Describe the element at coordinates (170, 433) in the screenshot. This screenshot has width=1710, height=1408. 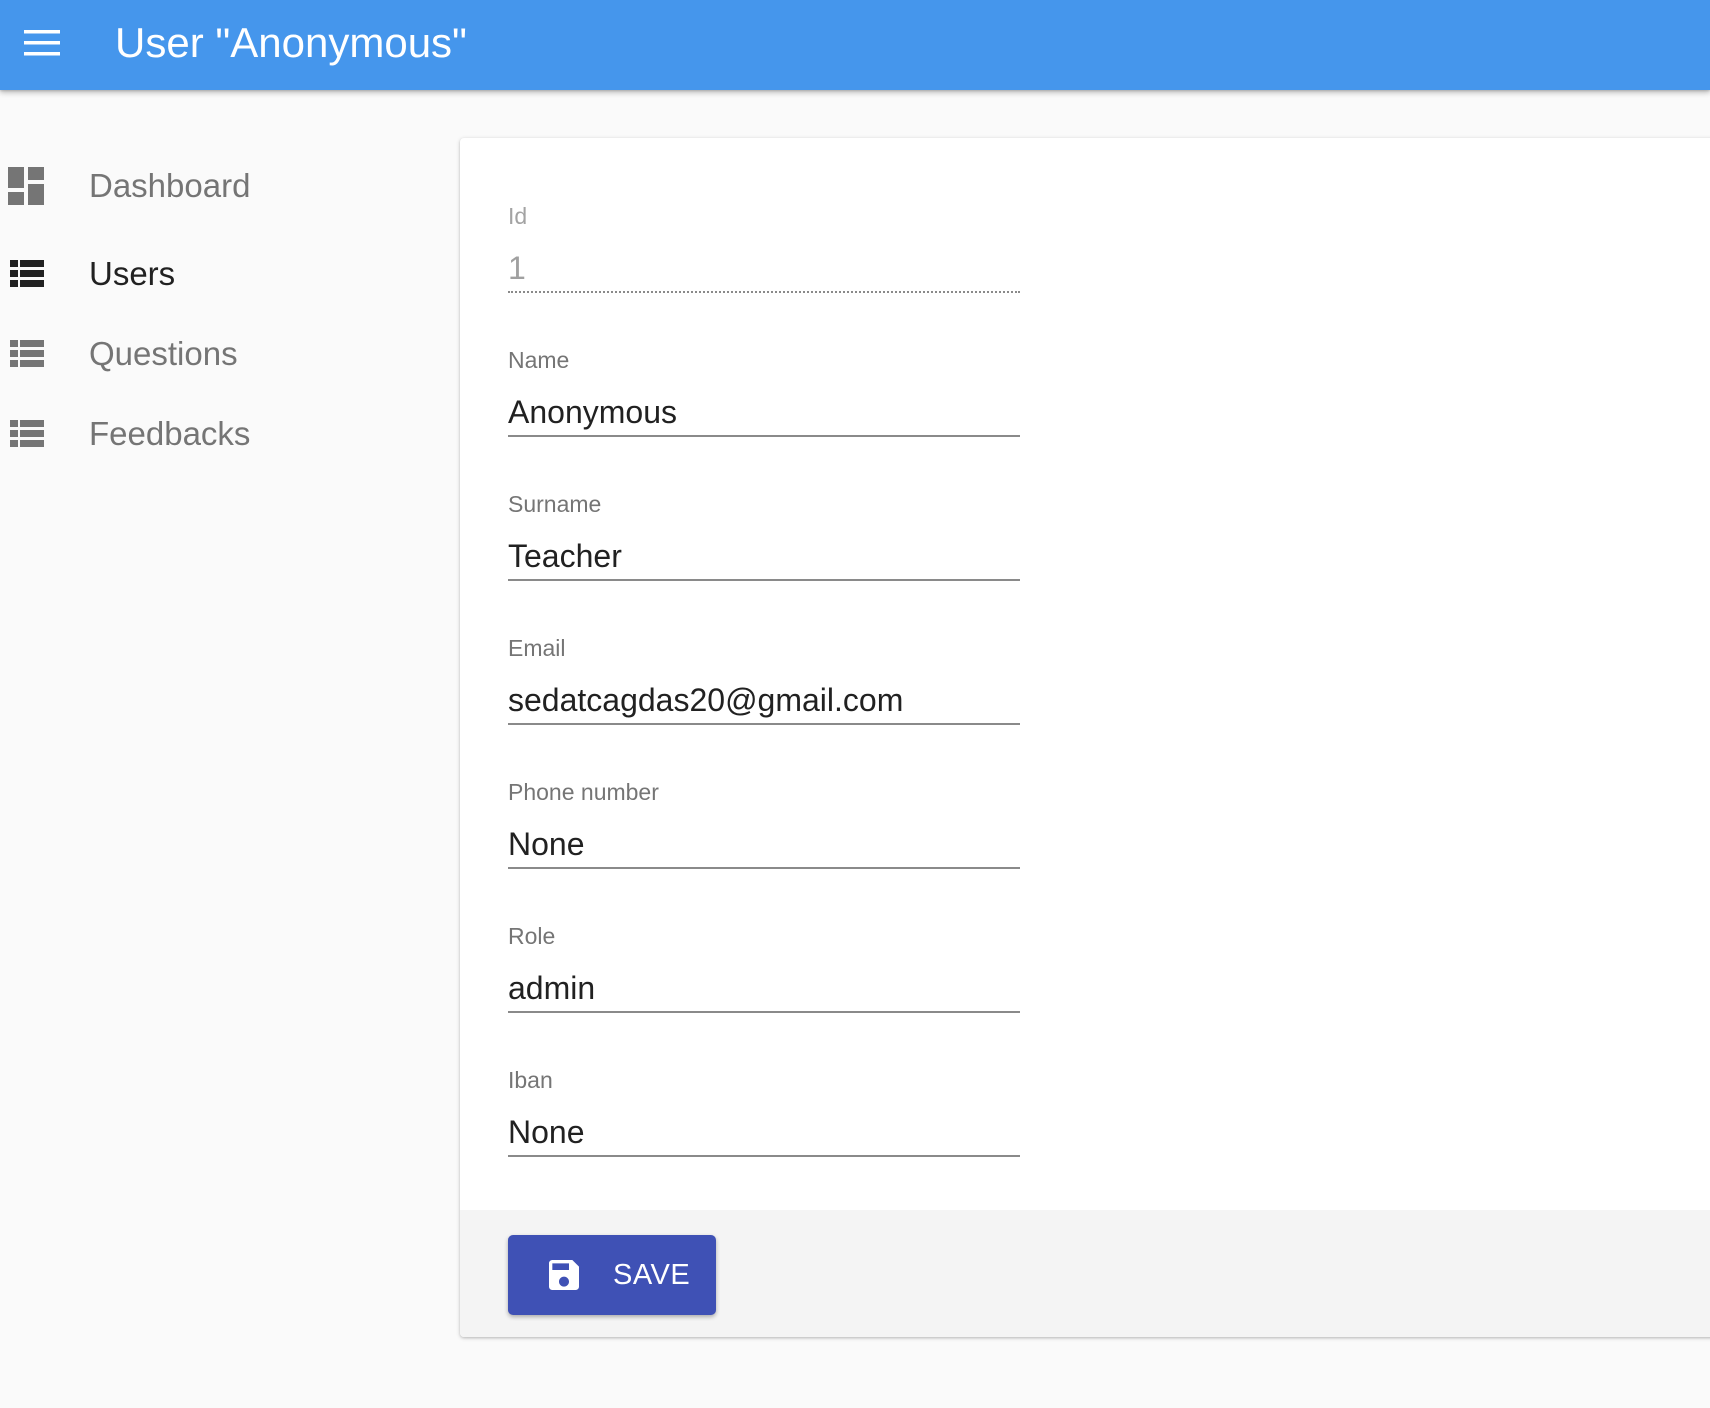
I see `sidebar-item-label: Feedbacks` at that location.